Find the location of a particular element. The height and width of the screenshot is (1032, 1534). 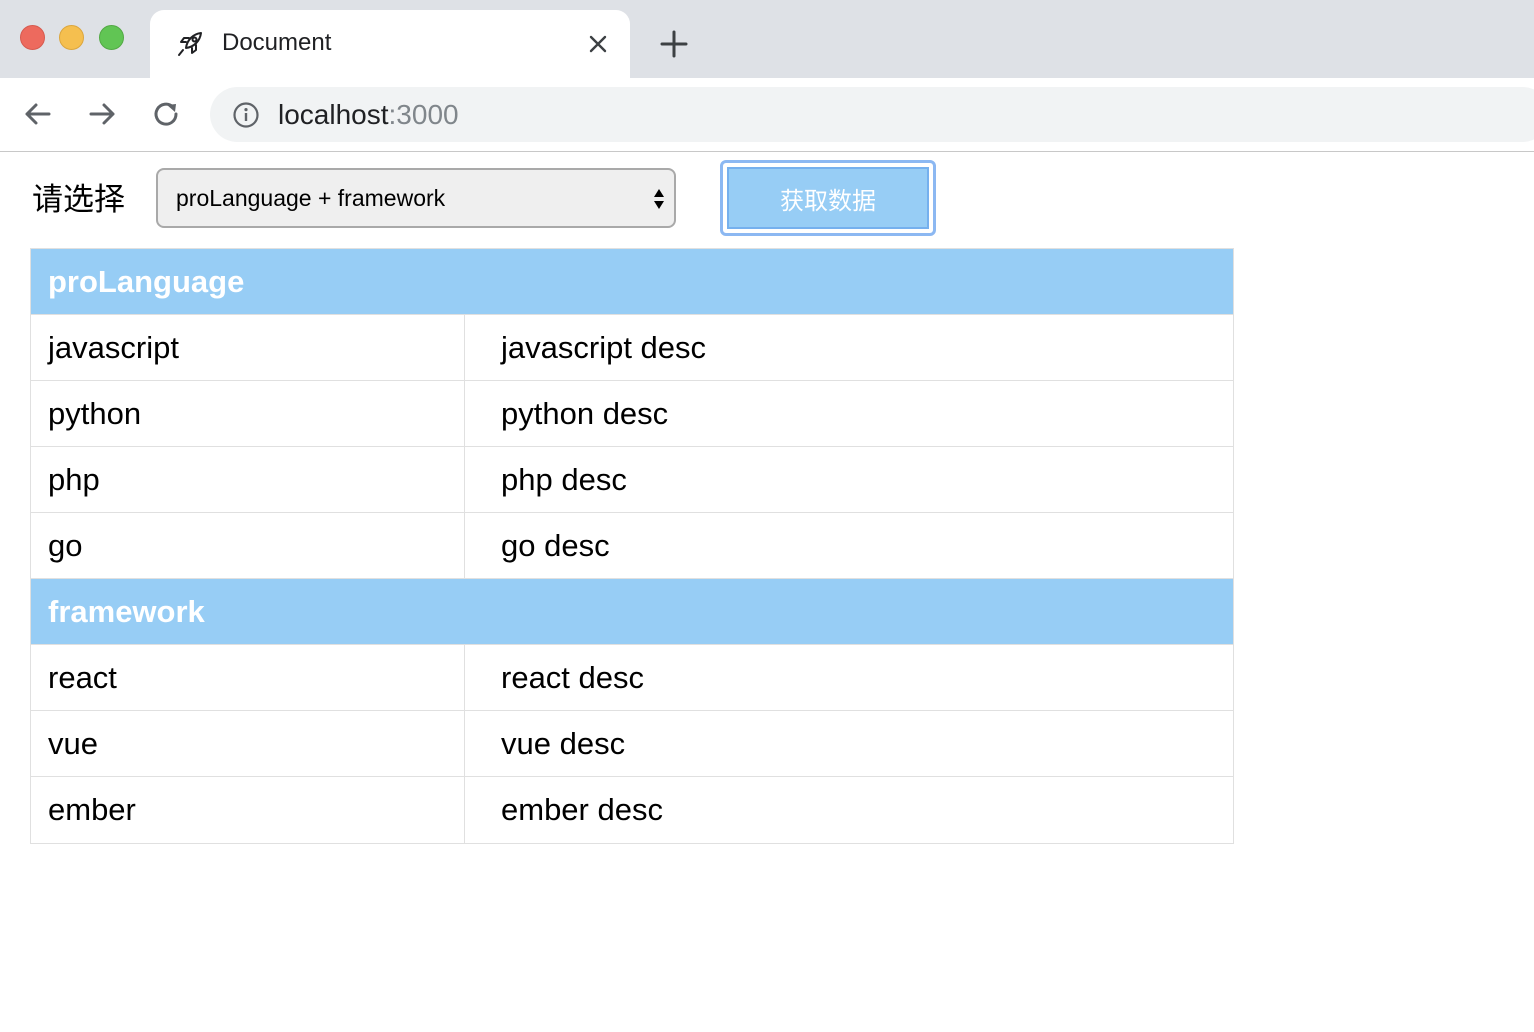

info-icon is located at coordinates (246, 115).